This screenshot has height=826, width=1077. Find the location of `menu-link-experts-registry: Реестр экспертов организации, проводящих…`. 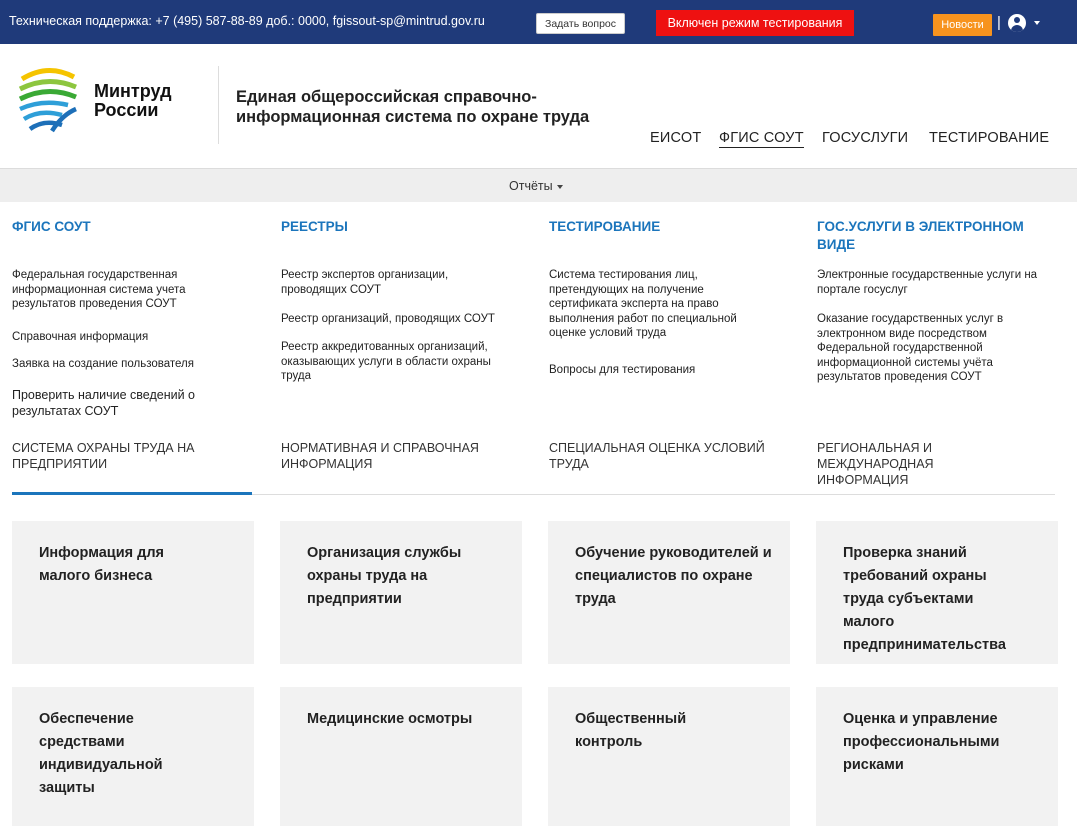

menu-link-experts-registry: Реестр экспертов организации, проводящих… is located at coordinates (391, 282).